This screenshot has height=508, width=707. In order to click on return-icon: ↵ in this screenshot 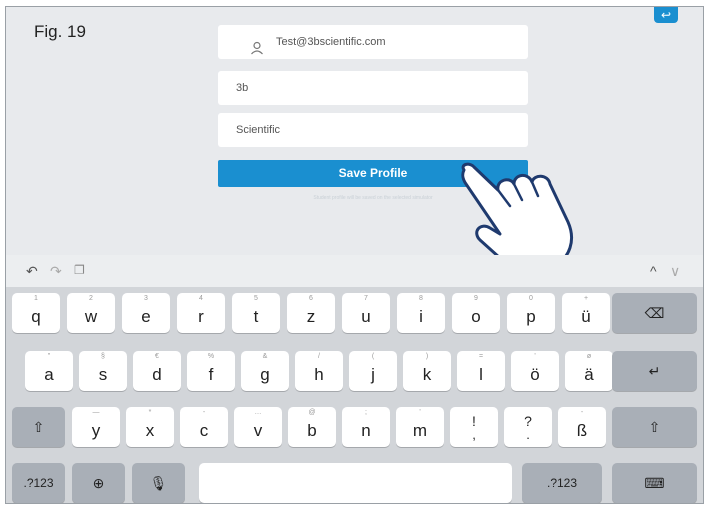, I will do `click(654, 370)`.